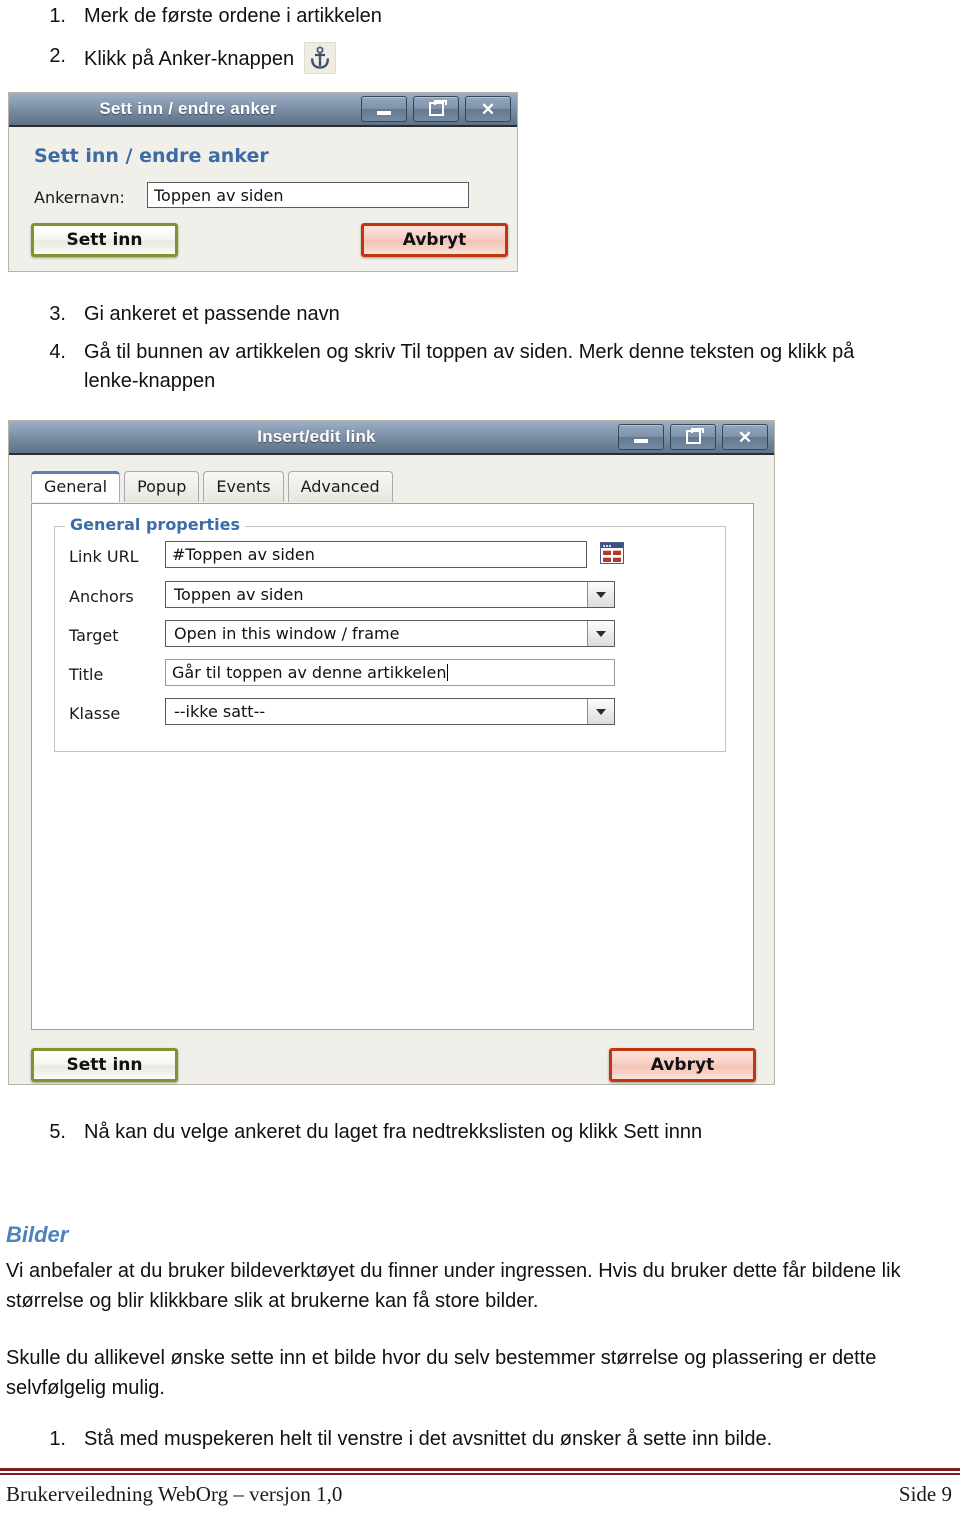 This screenshot has height=1515, width=960. Describe the element at coordinates (309, 672) in the screenshot. I see `title-value: Går til toppen av denne artikkelen` at that location.